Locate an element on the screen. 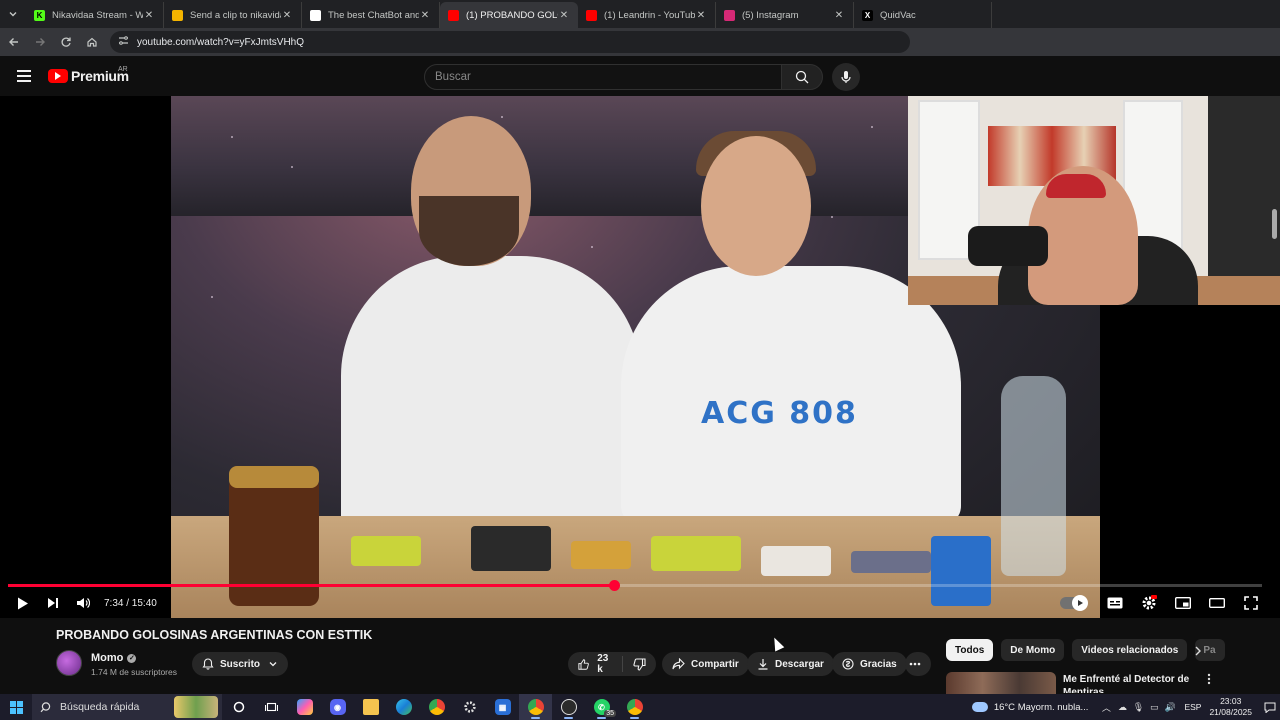 The image size is (1280, 720). search-button is located at coordinates (802, 77).